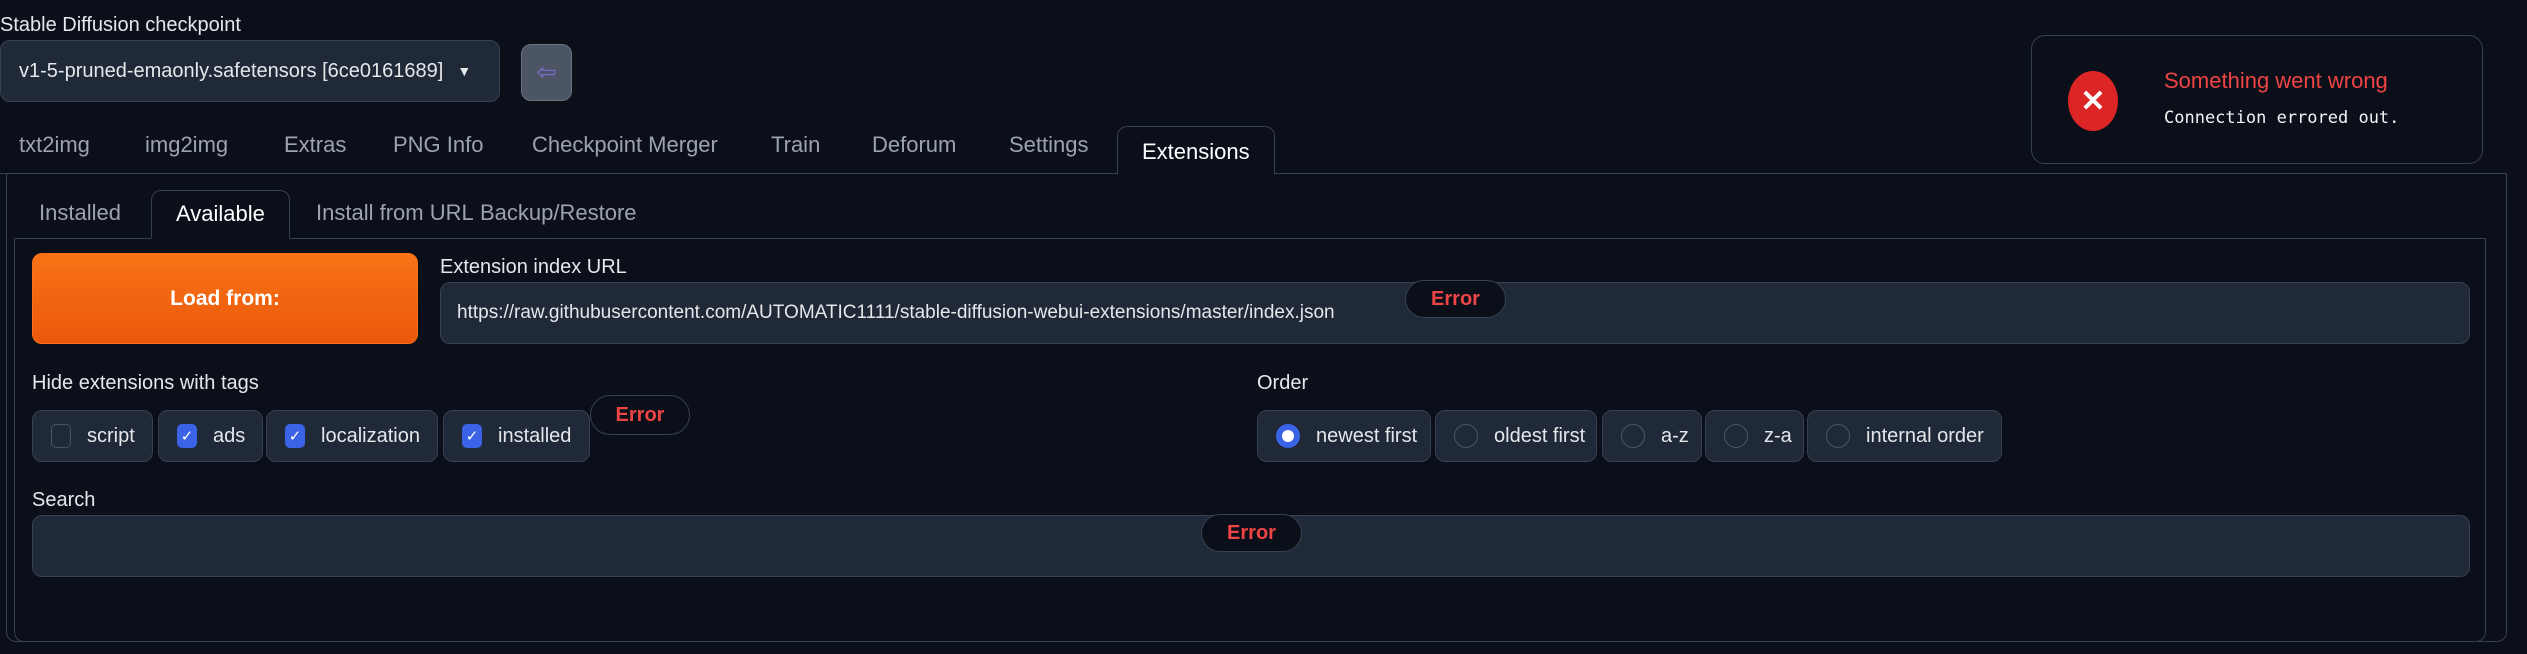 The image size is (2527, 654). I want to click on radio-label: newest first, so click(1367, 435).